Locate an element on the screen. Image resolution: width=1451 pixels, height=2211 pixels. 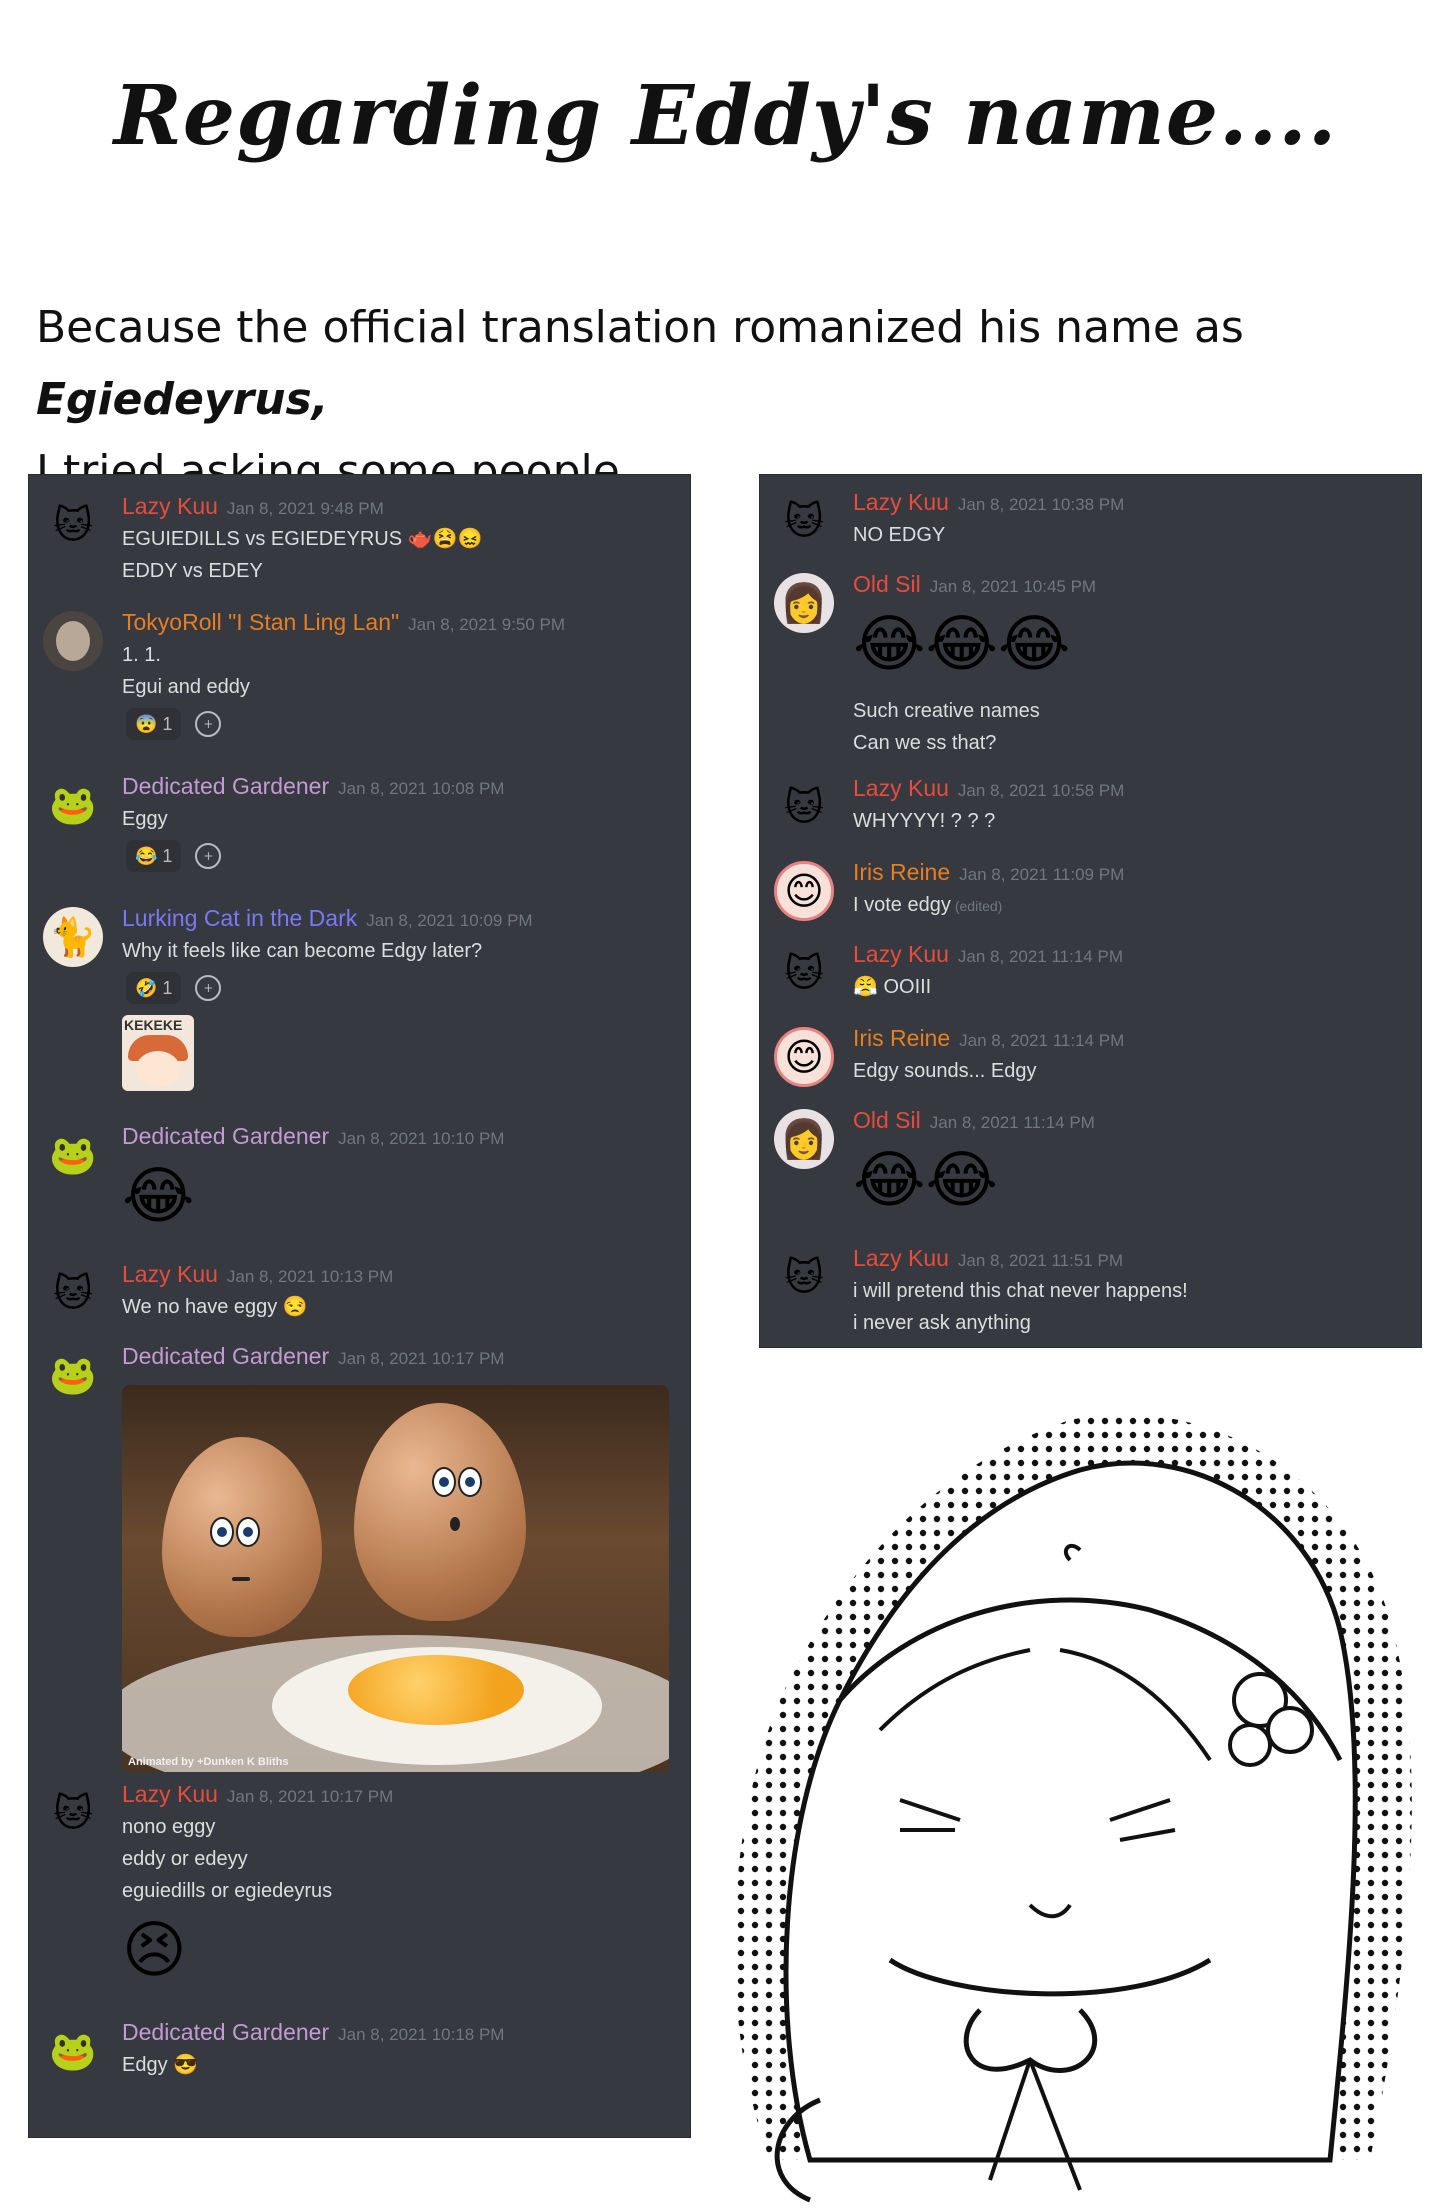
avatar: 🐈 is located at coordinates (73, 937).